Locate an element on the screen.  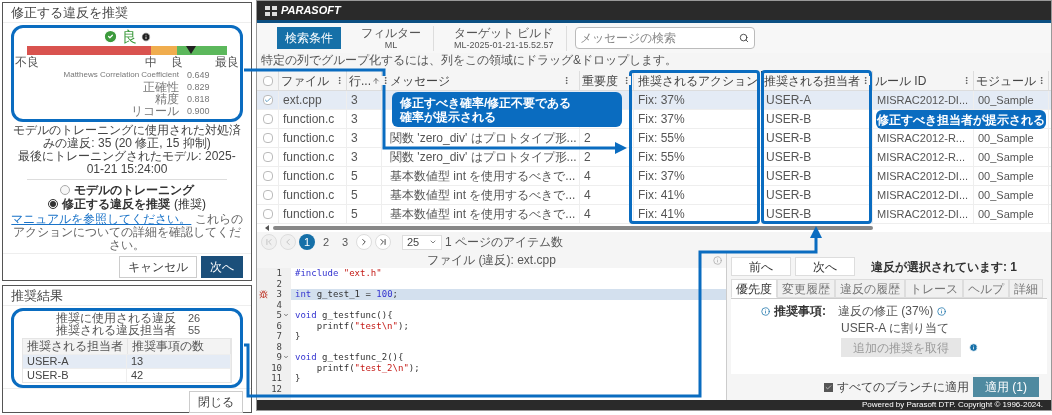
metric-label: 精度 is located at coordinates (167, 99).